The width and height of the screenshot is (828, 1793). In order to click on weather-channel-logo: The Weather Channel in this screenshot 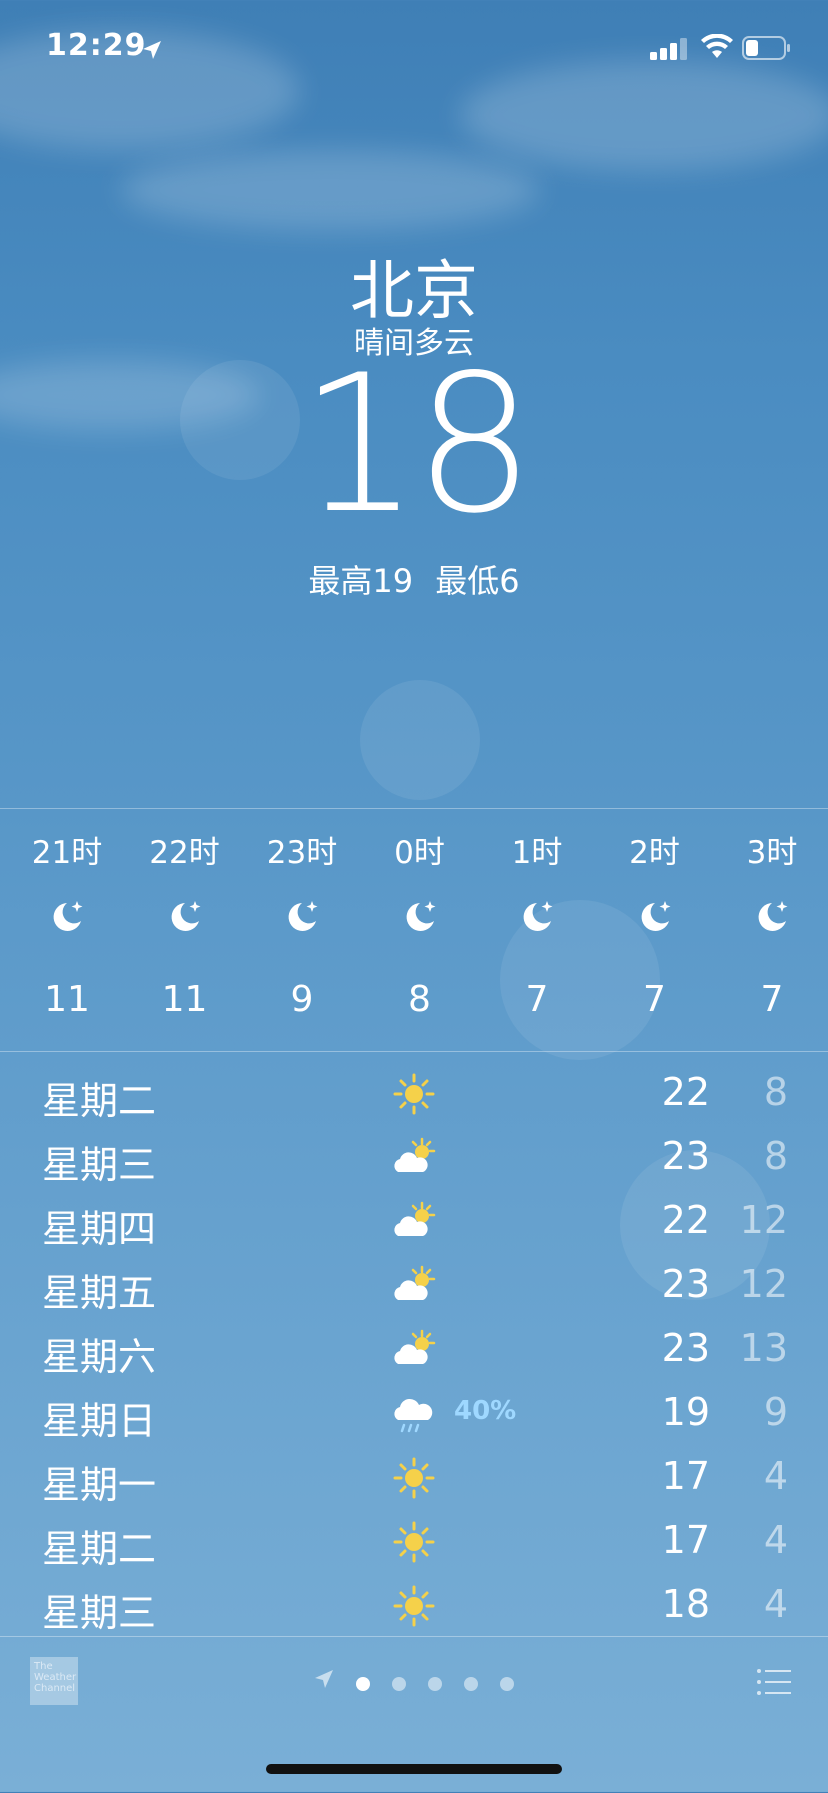, I will do `click(54, 1681)`.